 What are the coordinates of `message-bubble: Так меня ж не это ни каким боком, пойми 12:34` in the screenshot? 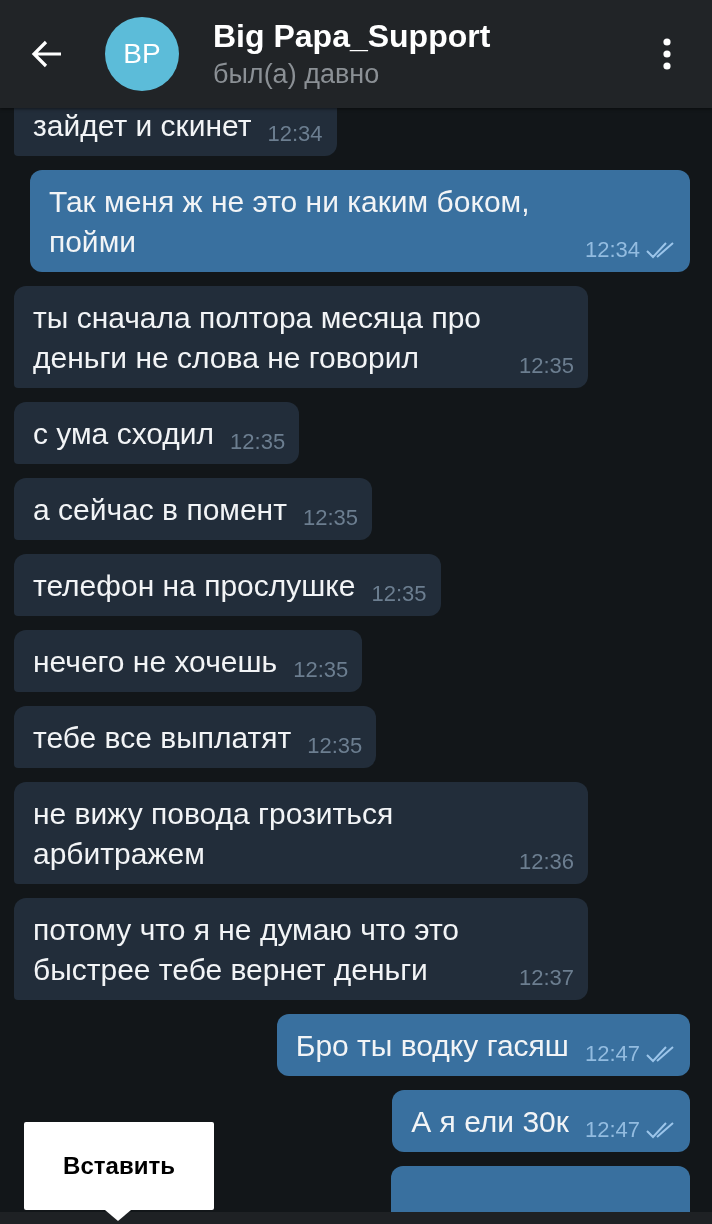 It's located at (359, 221).